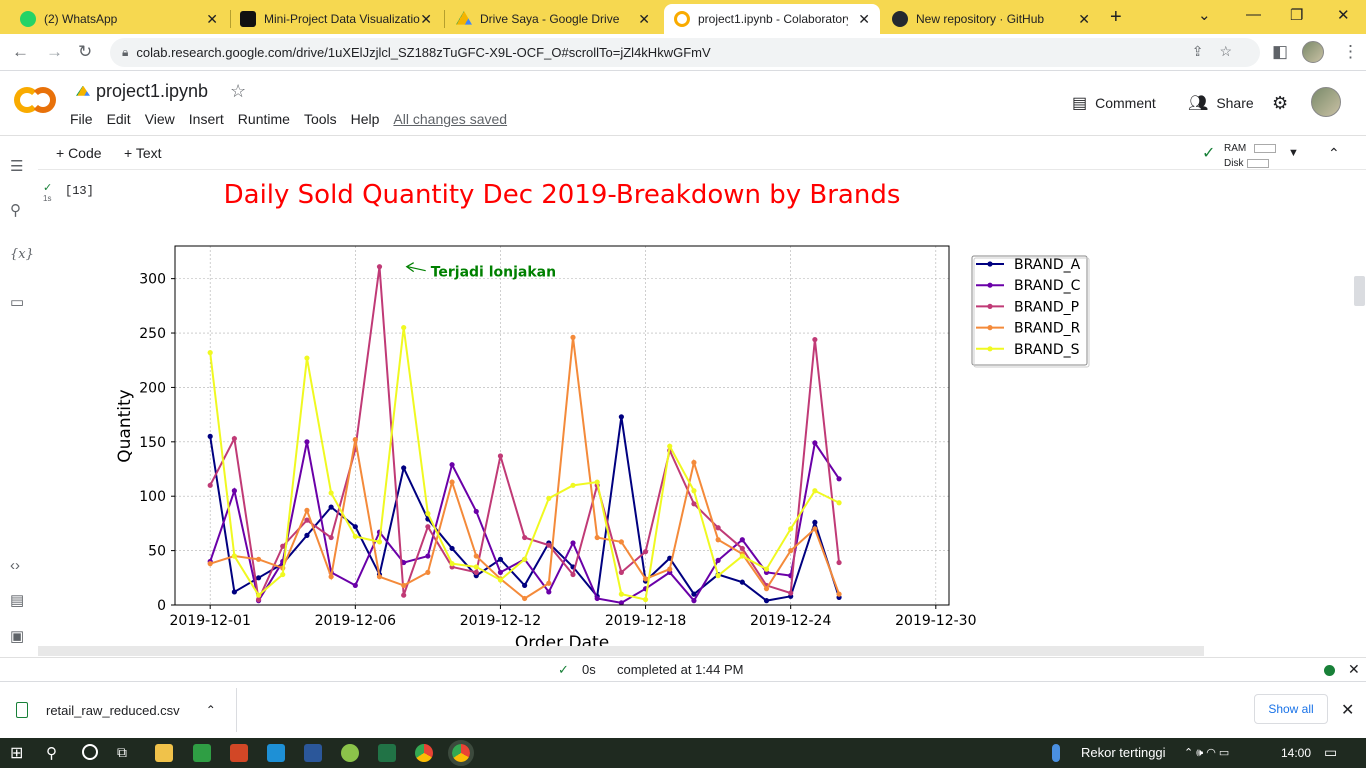  Describe the element at coordinates (1046, 307) in the screenshot. I see `legend-label: BRAND_P` at that location.